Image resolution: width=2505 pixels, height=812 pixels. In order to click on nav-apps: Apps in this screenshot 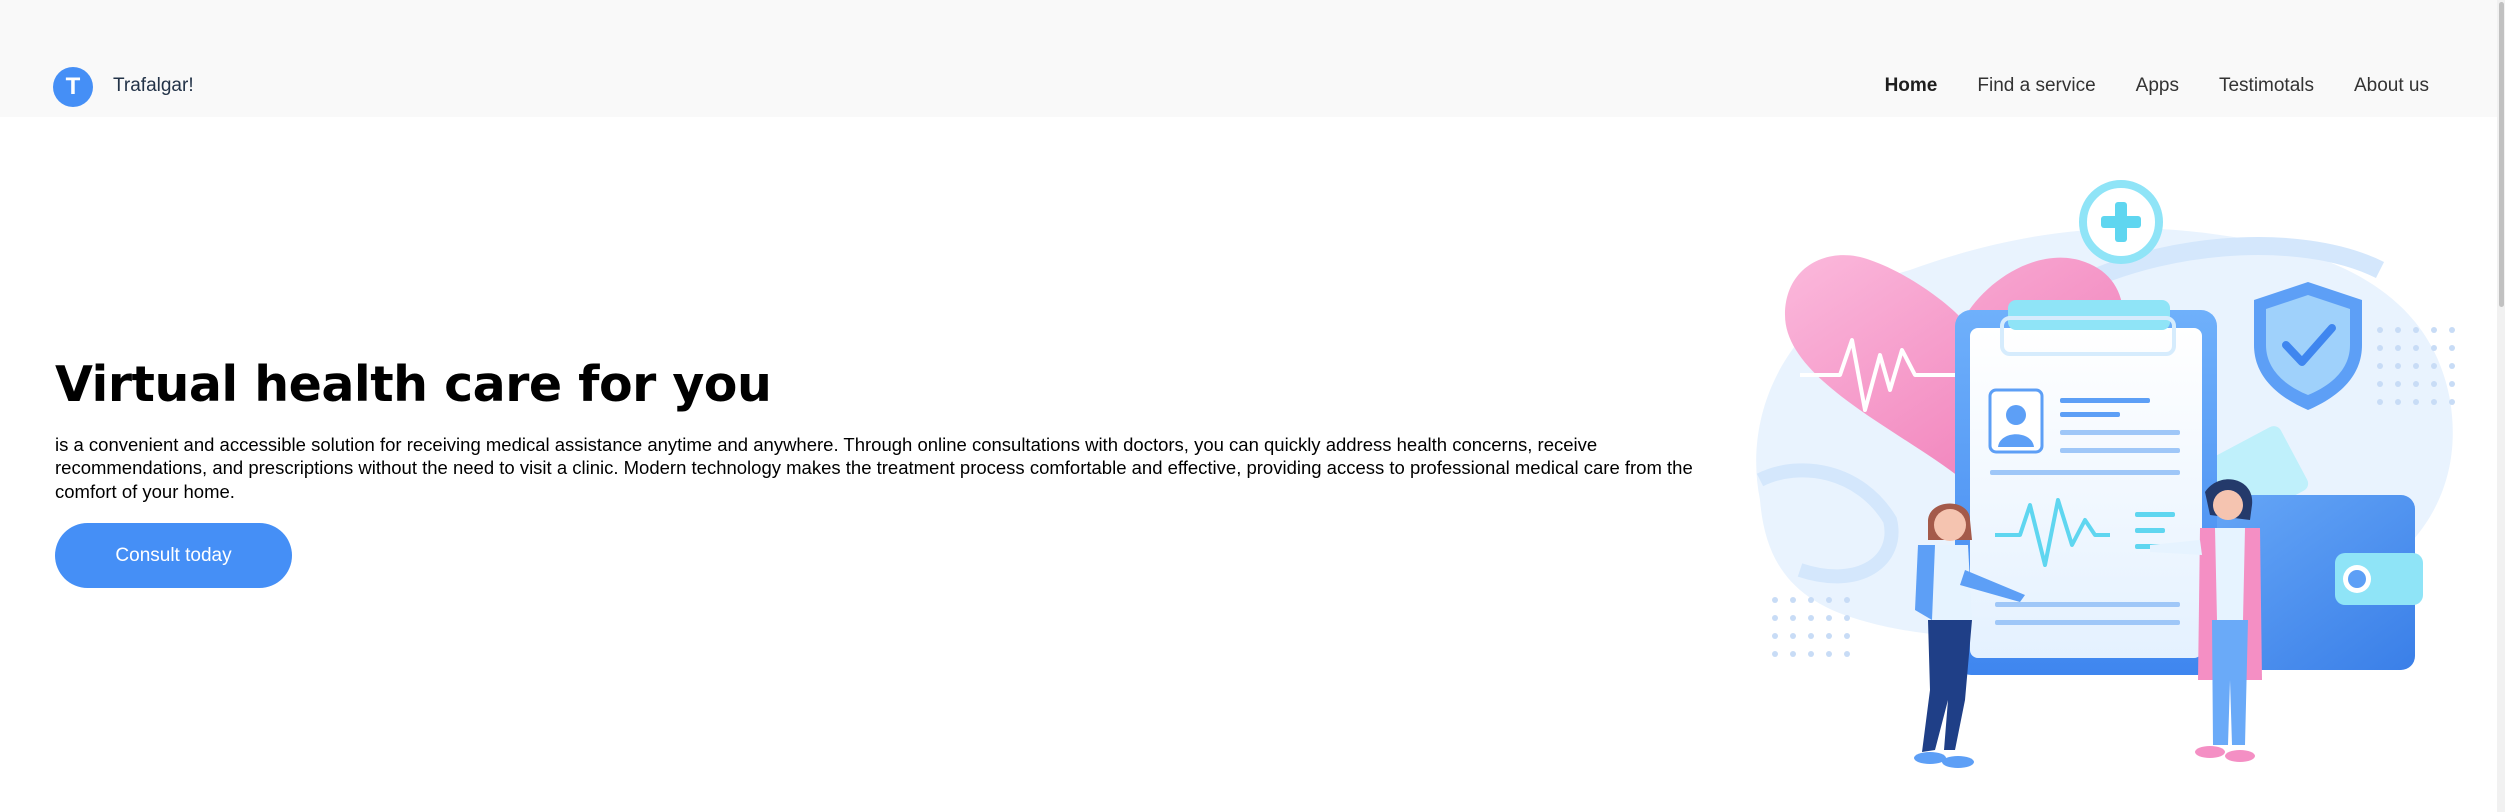, I will do `click(2157, 86)`.